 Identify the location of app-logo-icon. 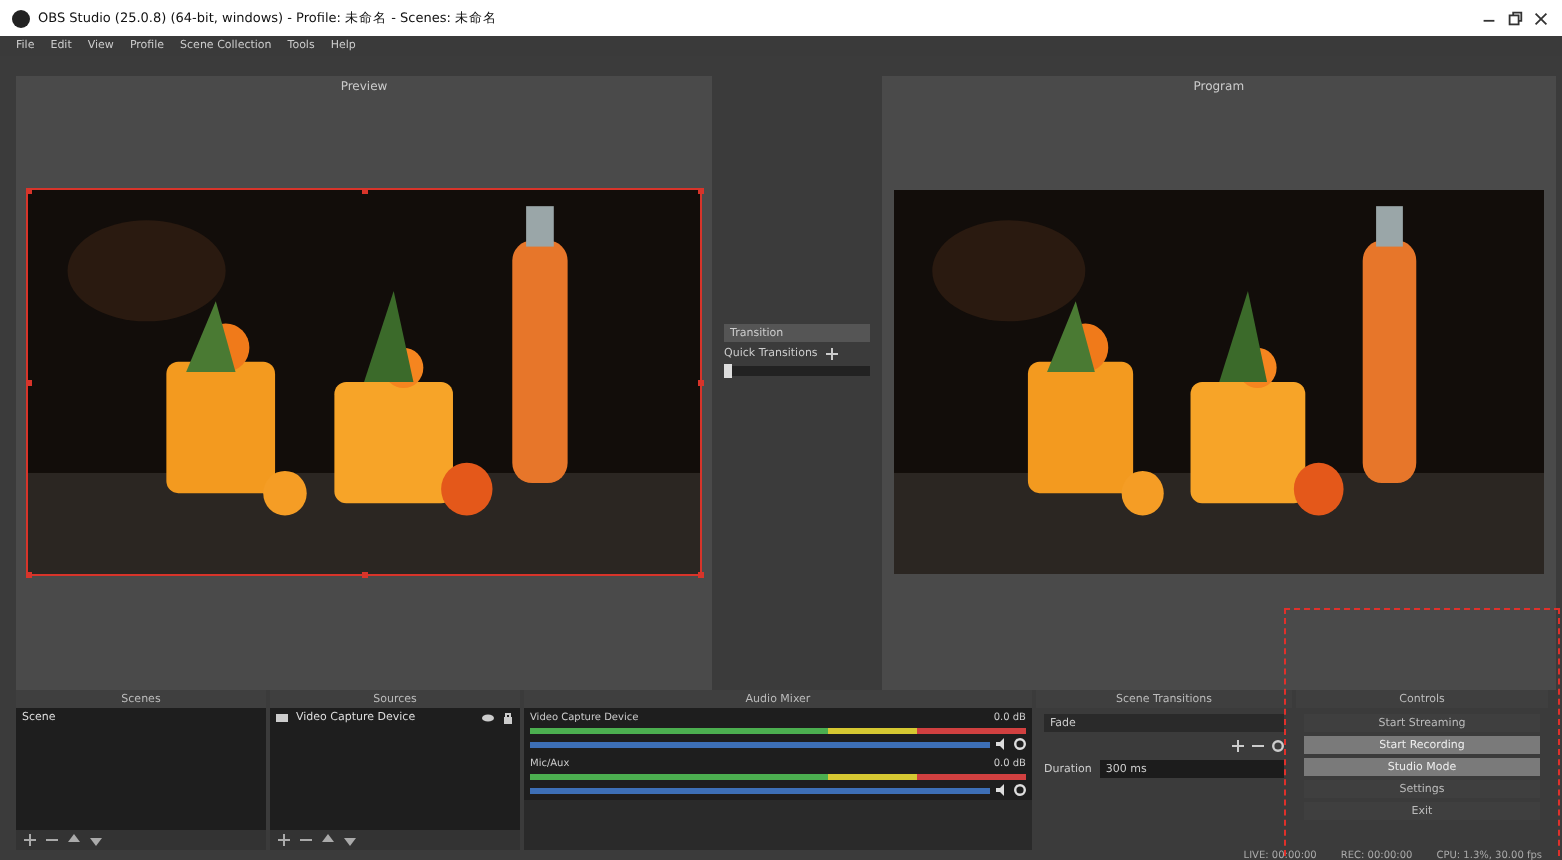
(21, 18).